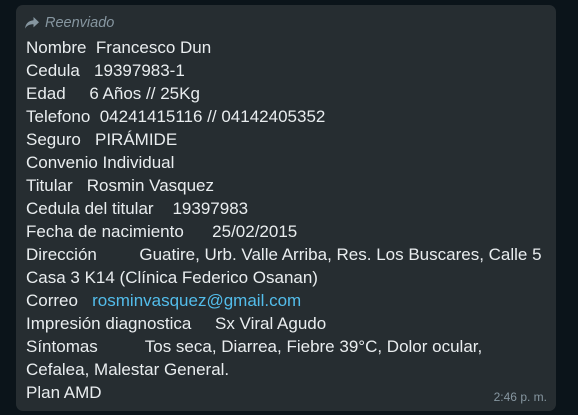  Describe the element at coordinates (113, 93) in the screenshot. I see `field-edad: Edad 6 Años // 25Kg` at that location.